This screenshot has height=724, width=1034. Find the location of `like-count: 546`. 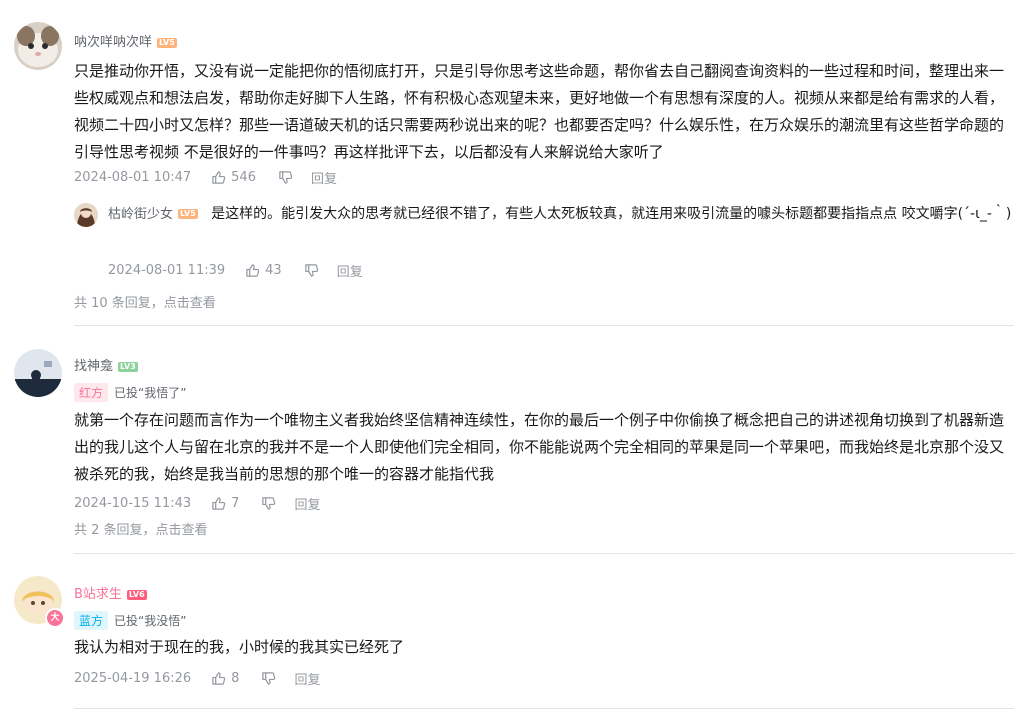

like-count: 546 is located at coordinates (243, 177).